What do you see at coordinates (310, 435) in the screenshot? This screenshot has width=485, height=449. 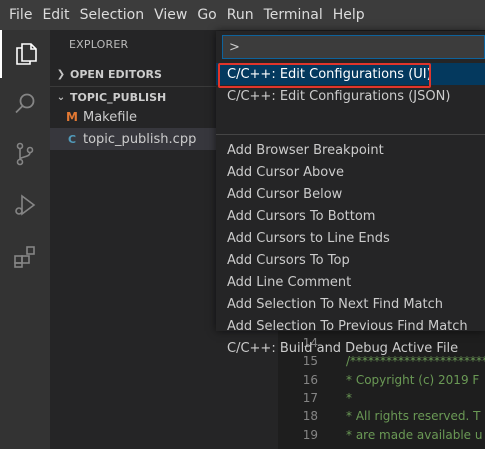 I see `line-number: 19` at bounding box center [310, 435].